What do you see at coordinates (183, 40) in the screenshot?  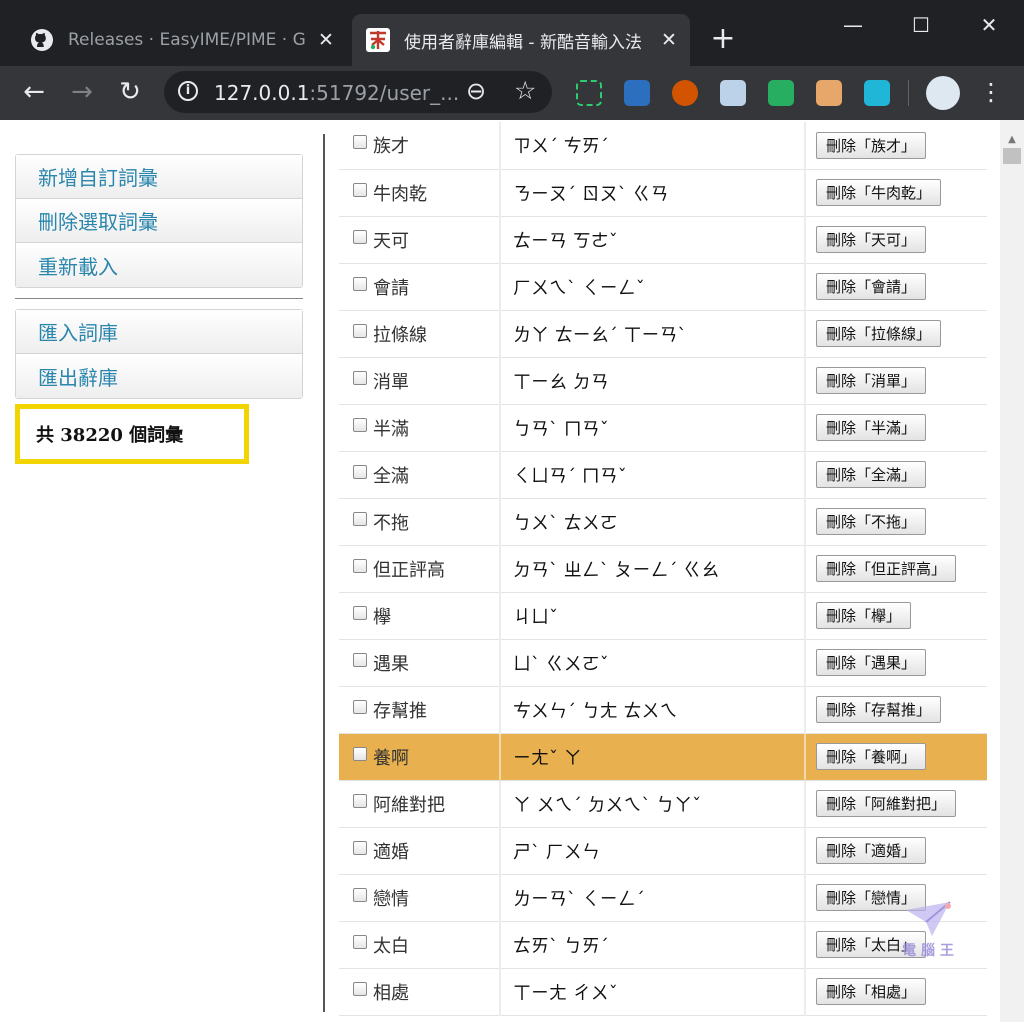 I see `tab-github-releases: Releases · EasyIME/PIME · GitHub ✕` at bounding box center [183, 40].